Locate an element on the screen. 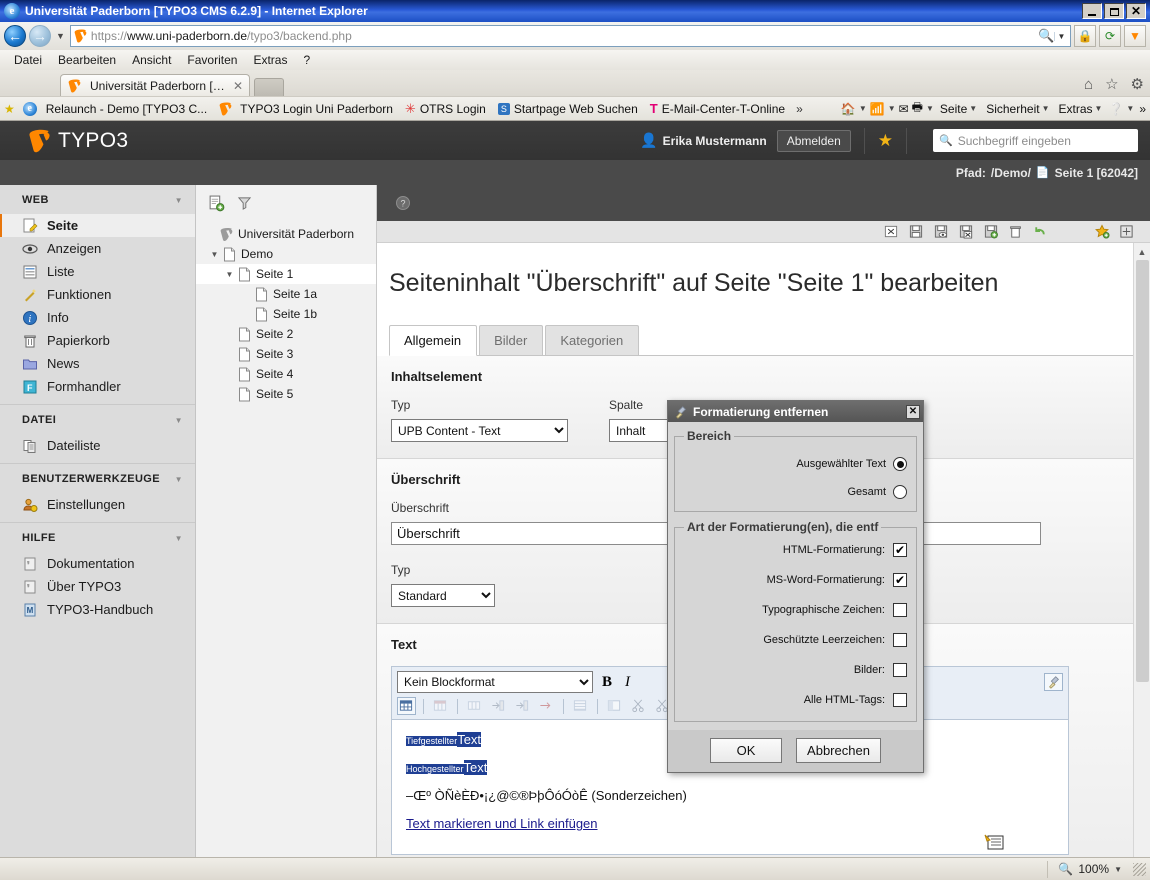 The image size is (1150, 880). address-dropdown-icon: ▼ is located at coordinates (1061, 36).